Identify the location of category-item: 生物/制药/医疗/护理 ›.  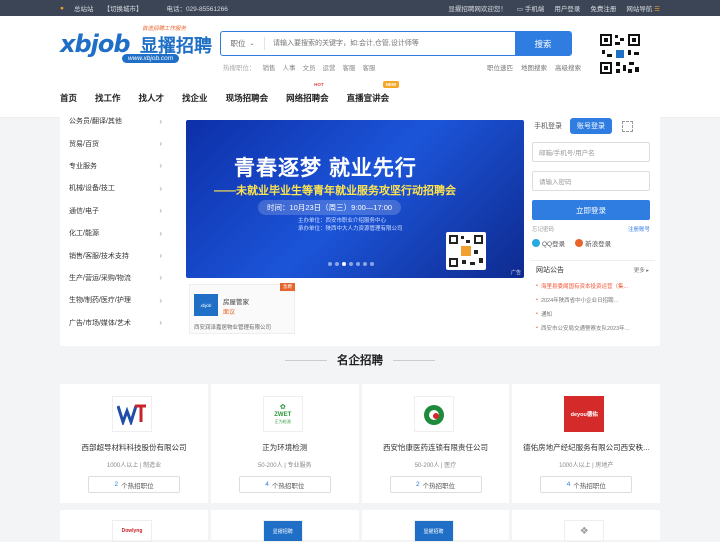
(120, 300).